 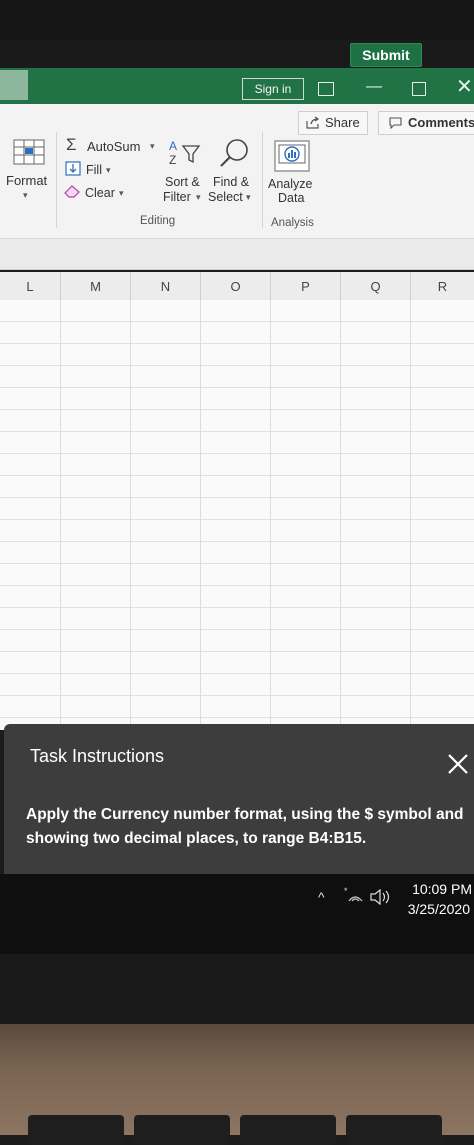 I want to click on autosum-dropdown-arrow: ▾, so click(x=152, y=146).